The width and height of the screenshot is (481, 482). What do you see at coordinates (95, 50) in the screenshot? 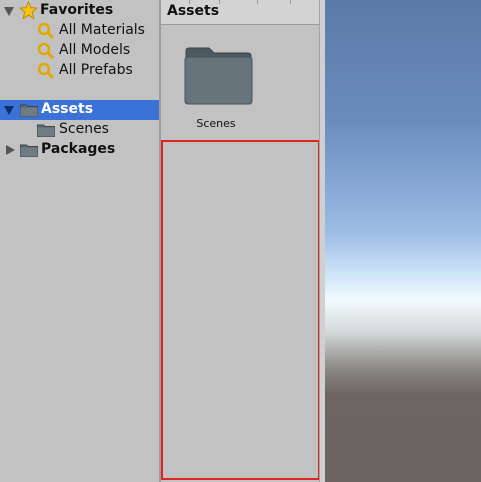
I see `tree-label: All Models` at bounding box center [95, 50].